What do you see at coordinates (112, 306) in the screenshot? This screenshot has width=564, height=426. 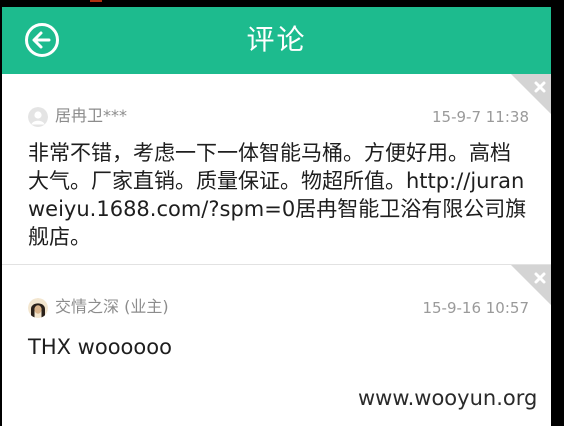 I see `comment-author: 交情之深 (业主)` at bounding box center [112, 306].